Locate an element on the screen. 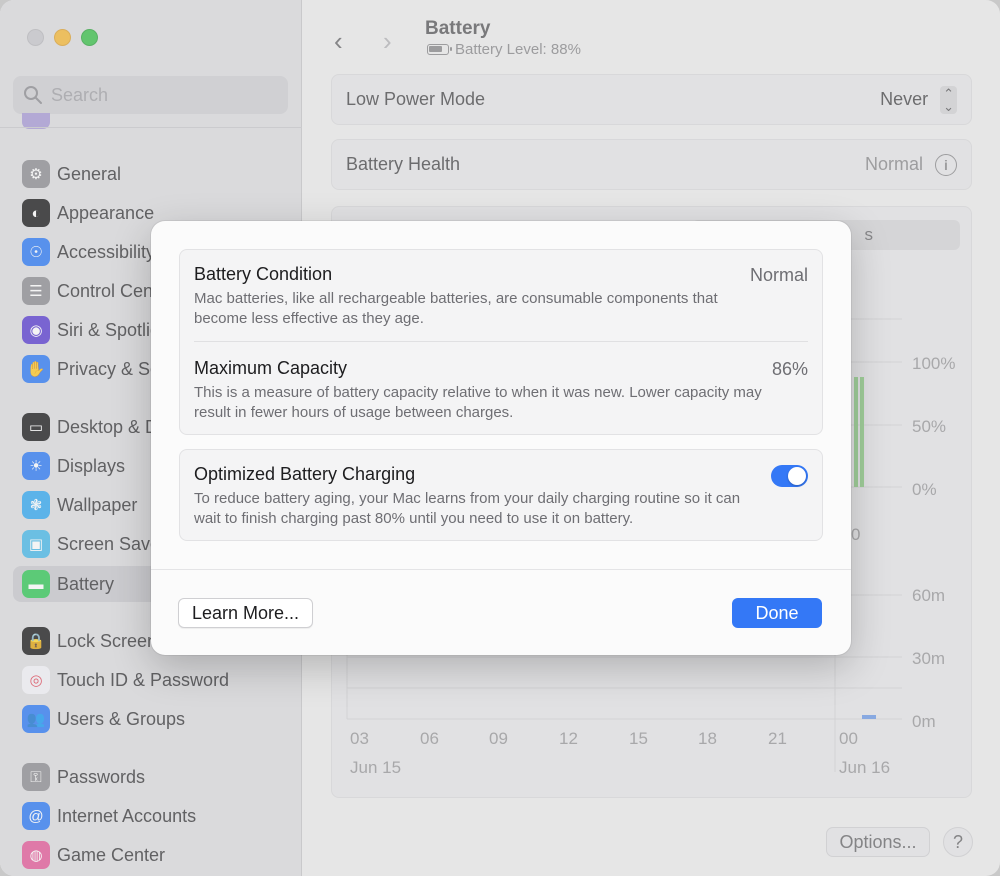 Image resolution: width=1000 pixels, height=876 pixels. battery-condition-title: Battery Condition is located at coordinates (263, 274).